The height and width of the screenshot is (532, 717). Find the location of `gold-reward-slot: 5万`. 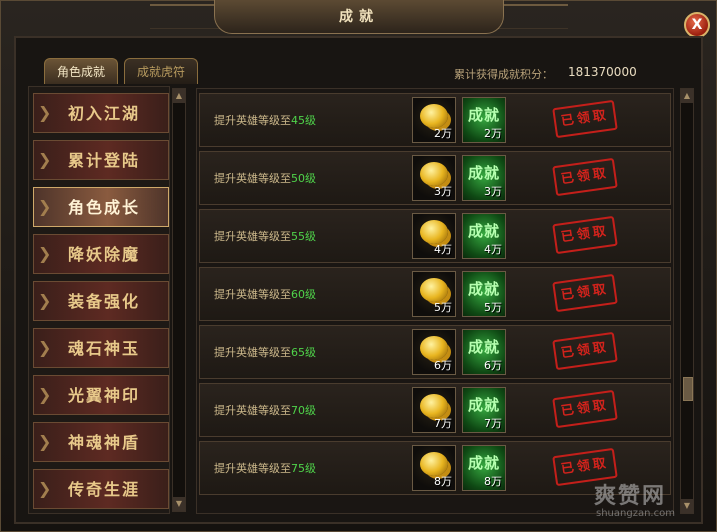

gold-reward-slot: 5万 is located at coordinates (434, 294).